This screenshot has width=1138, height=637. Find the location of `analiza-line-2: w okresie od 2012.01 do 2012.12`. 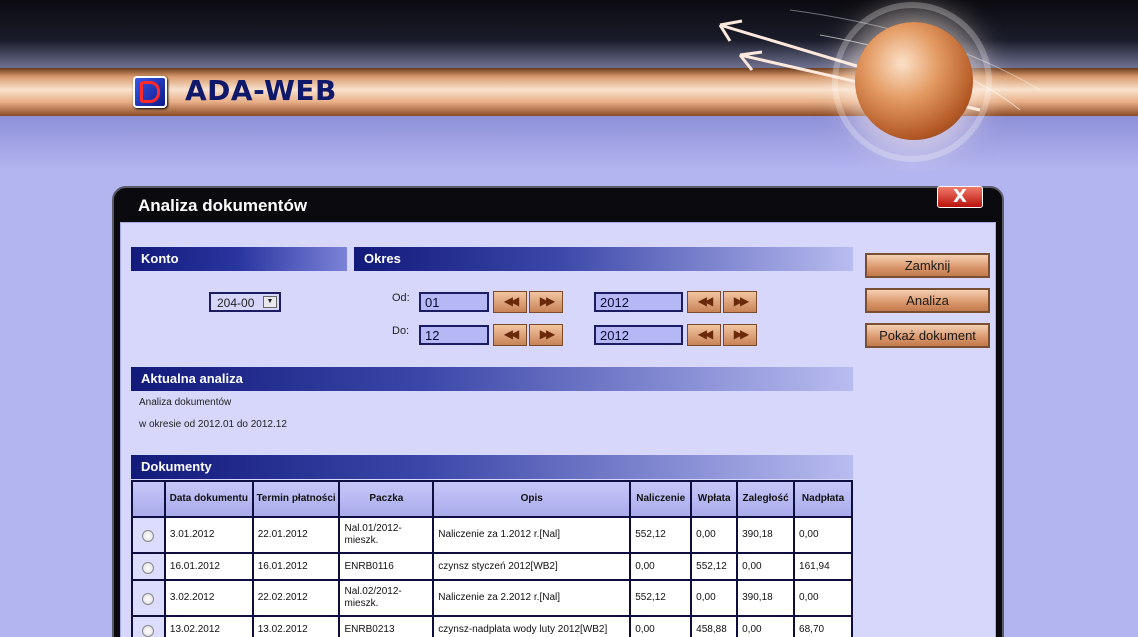

analiza-line-2: w okresie od 2012.01 do 2012.12 is located at coordinates (213, 424).